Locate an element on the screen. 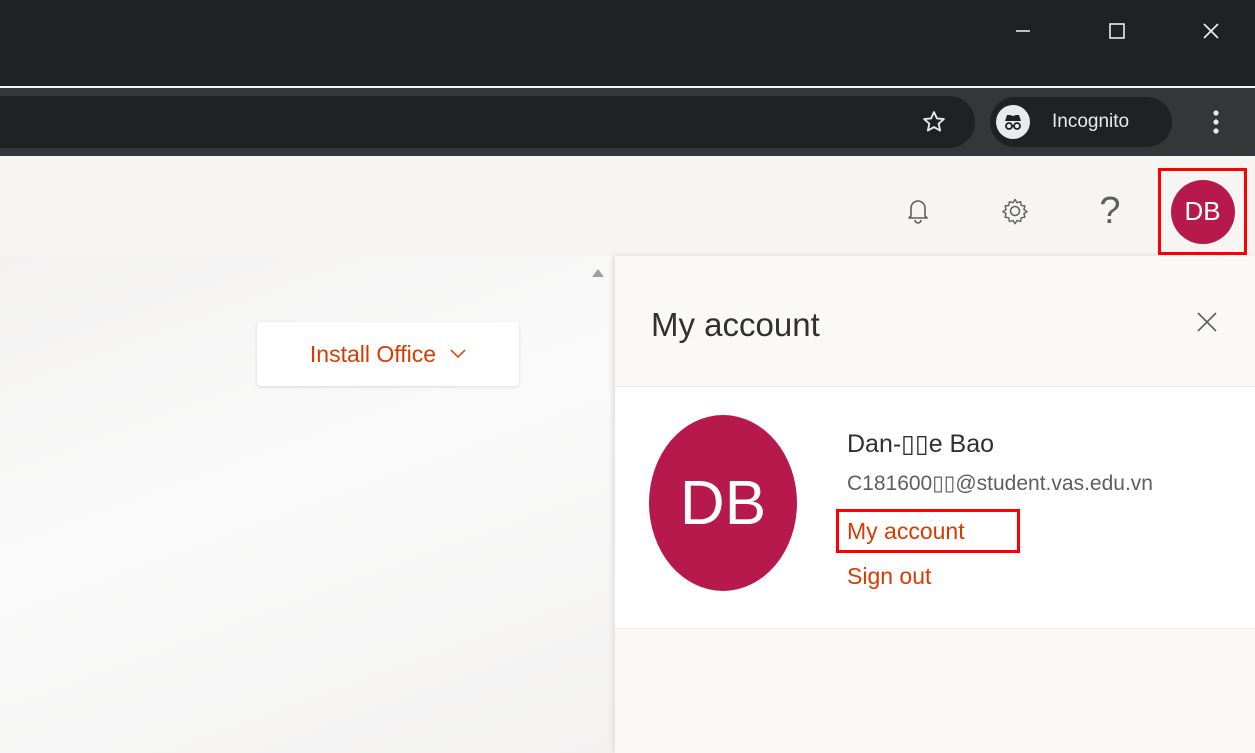 The height and width of the screenshot is (753, 1255). settings-button is located at coordinates (1015, 211).